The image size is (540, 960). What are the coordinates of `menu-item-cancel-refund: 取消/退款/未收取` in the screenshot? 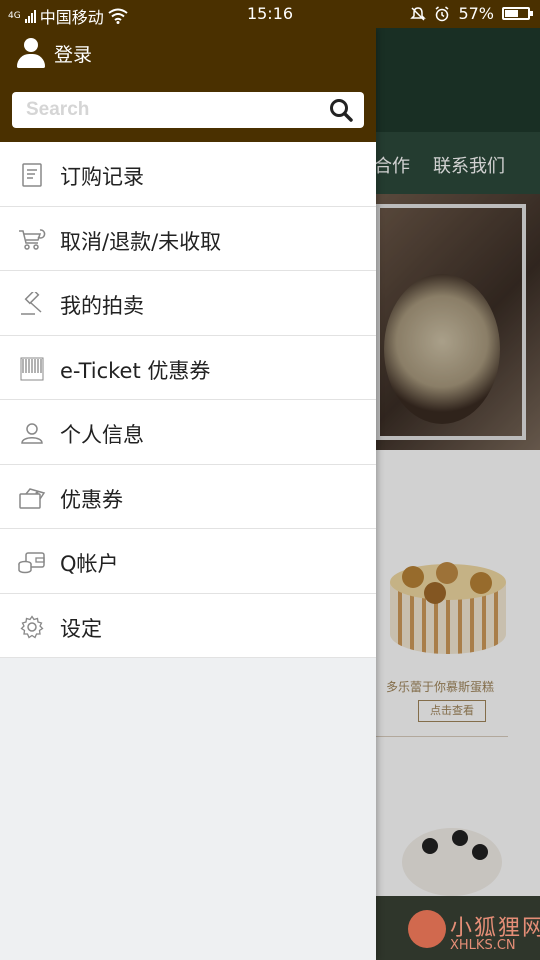 It's located at (188, 238).